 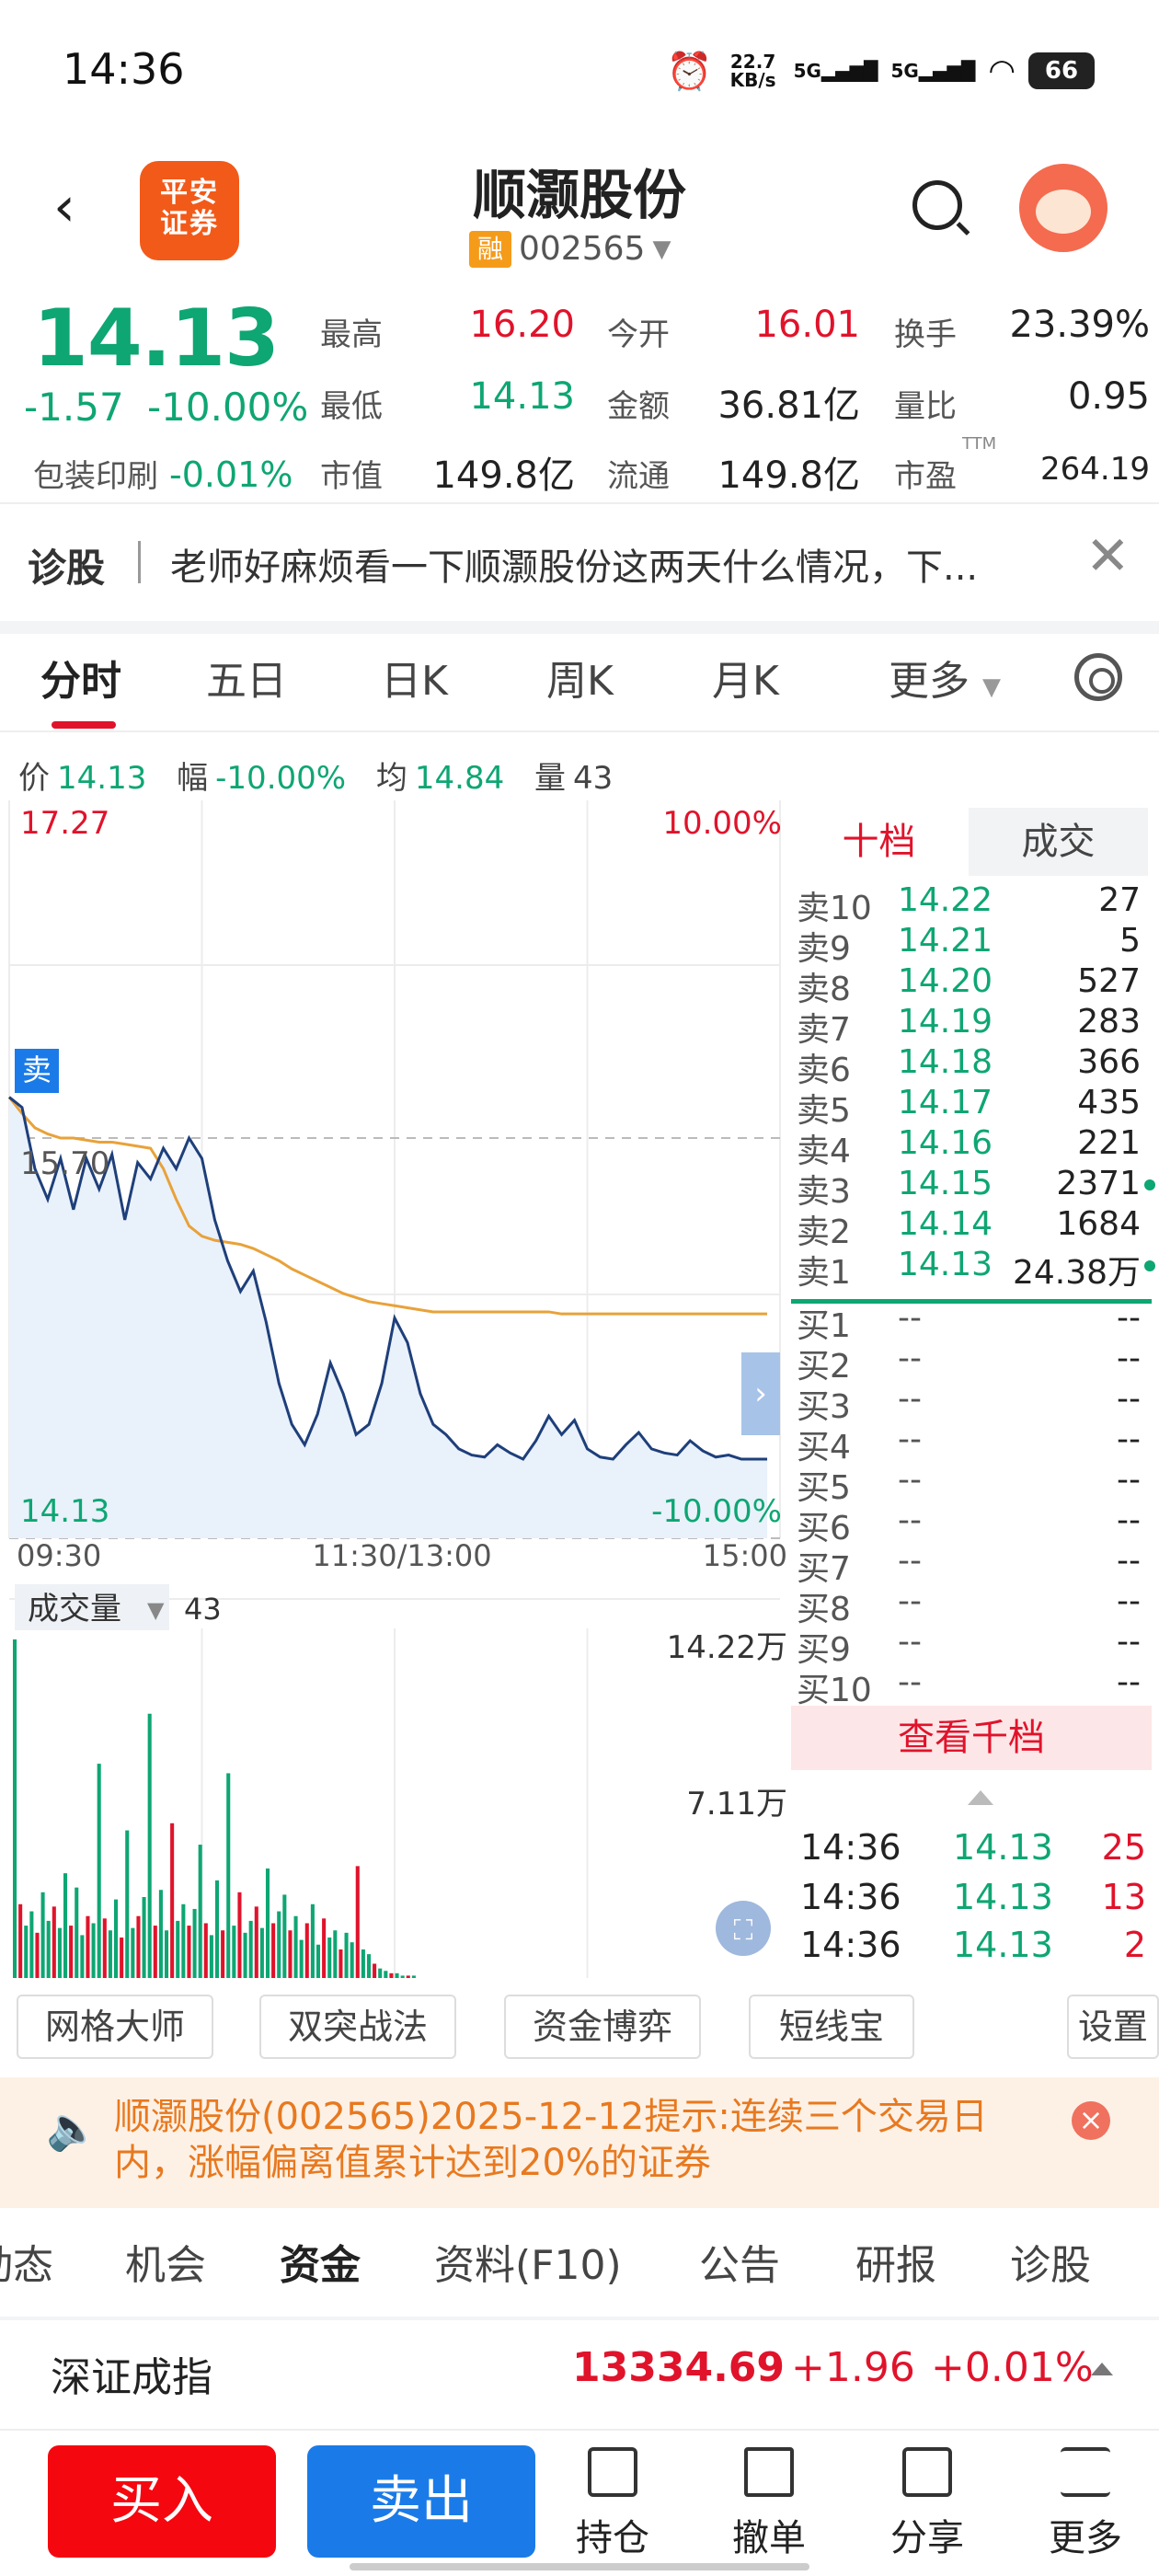 What do you see at coordinates (163, 473) in the screenshot?
I see `sector-info: 包装印刷 -0.01%` at bounding box center [163, 473].